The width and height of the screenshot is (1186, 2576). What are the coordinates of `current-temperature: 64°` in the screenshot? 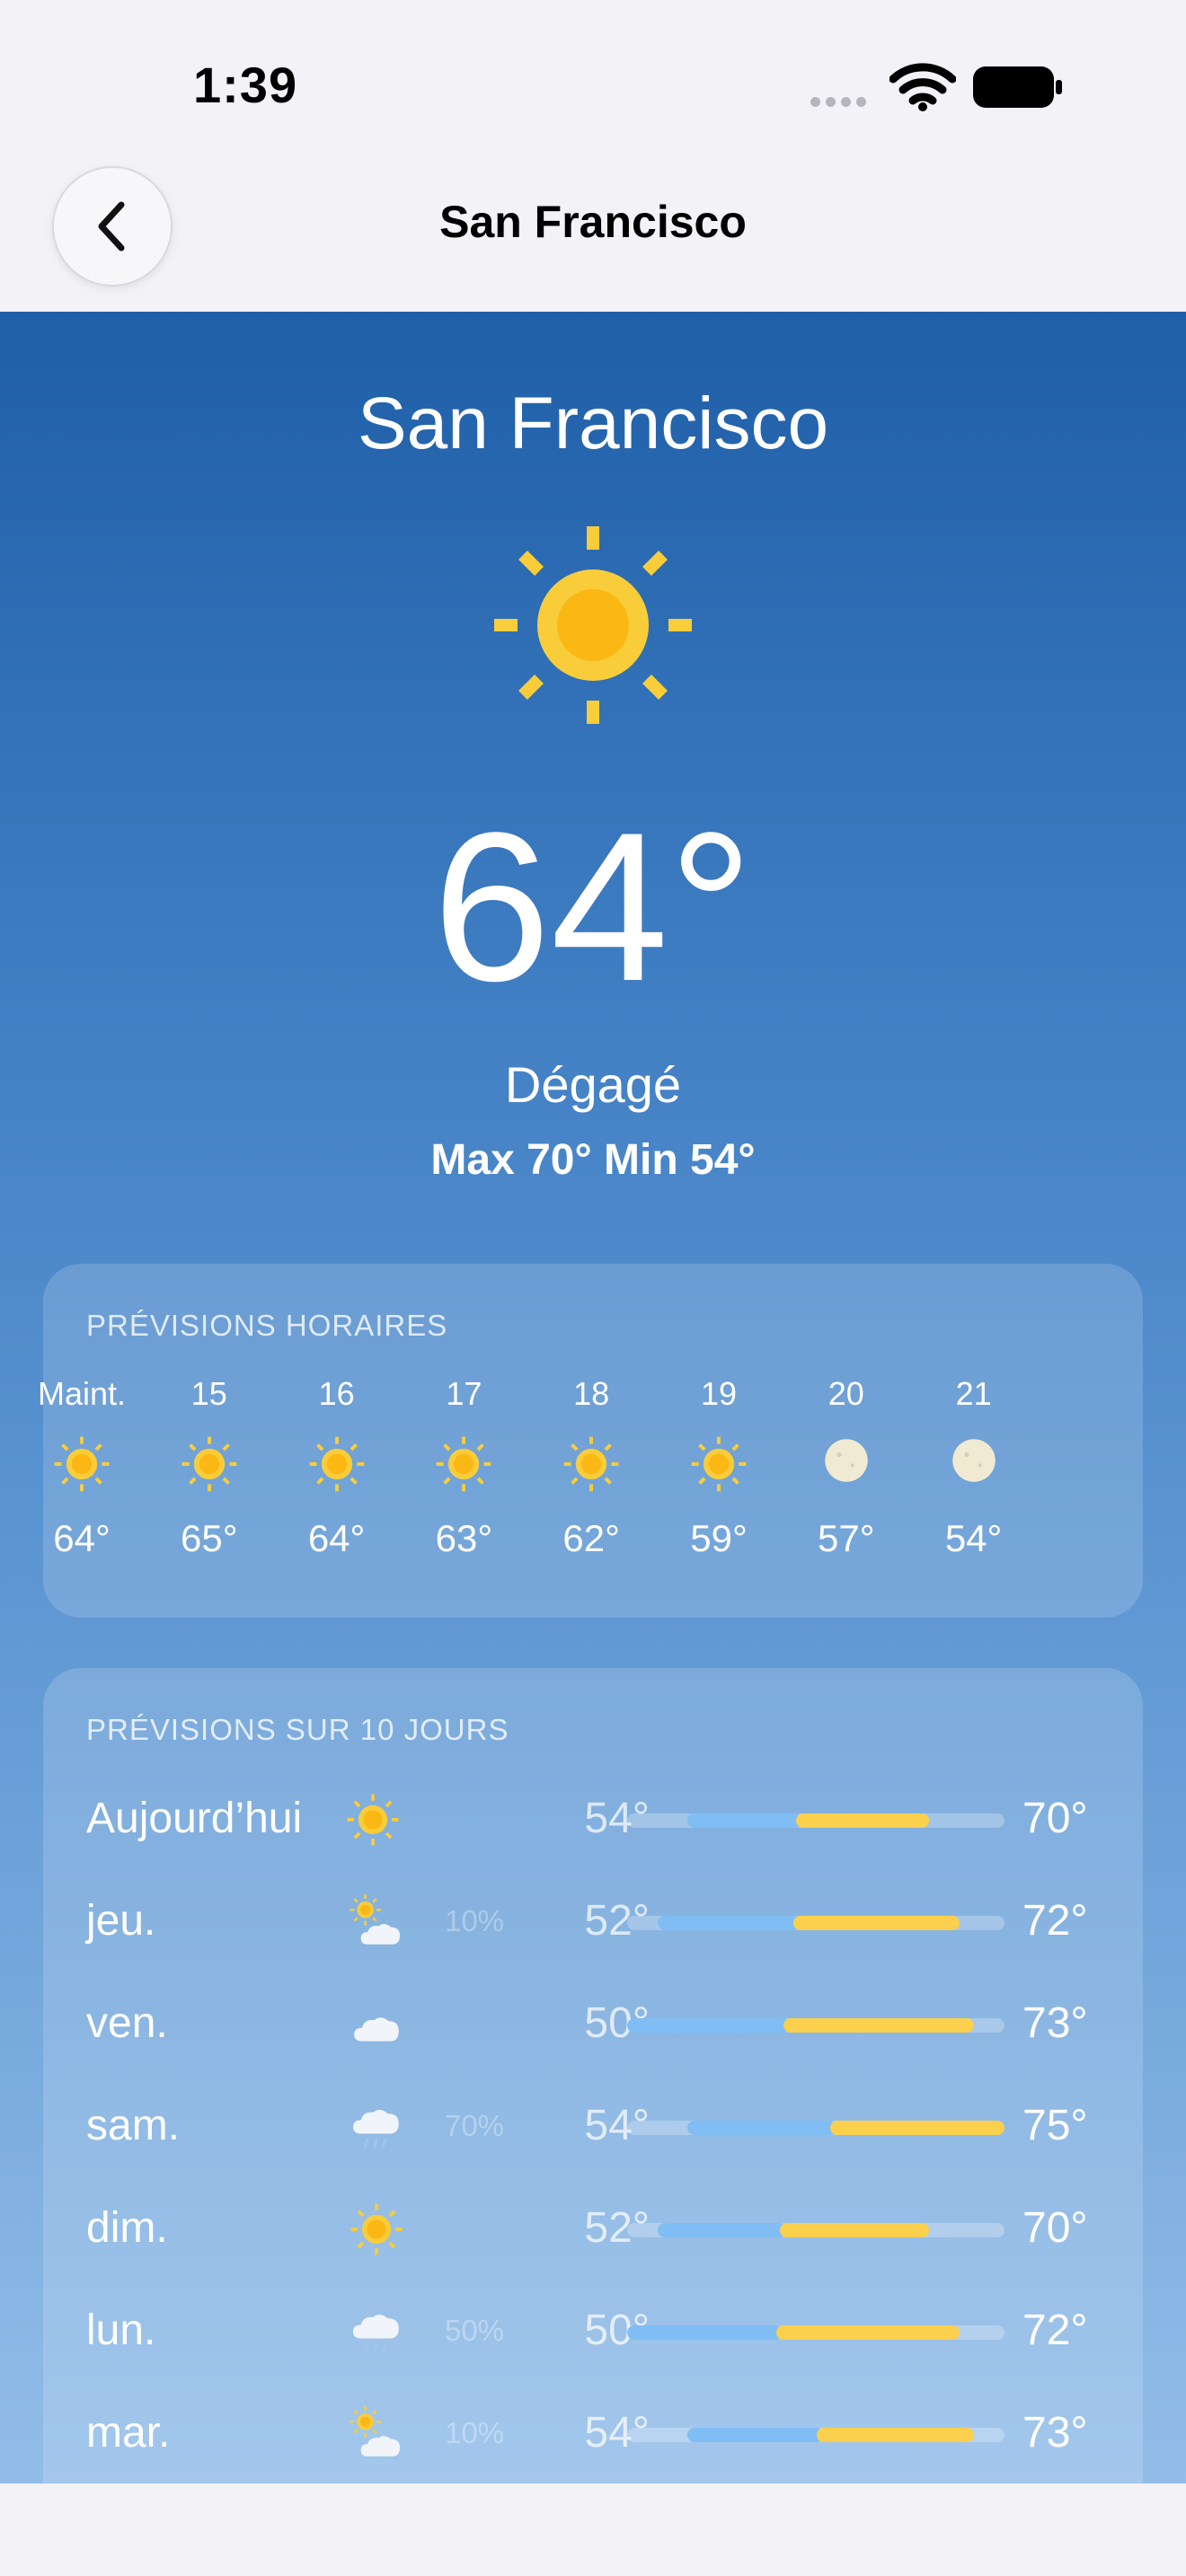 It's located at (593, 907).